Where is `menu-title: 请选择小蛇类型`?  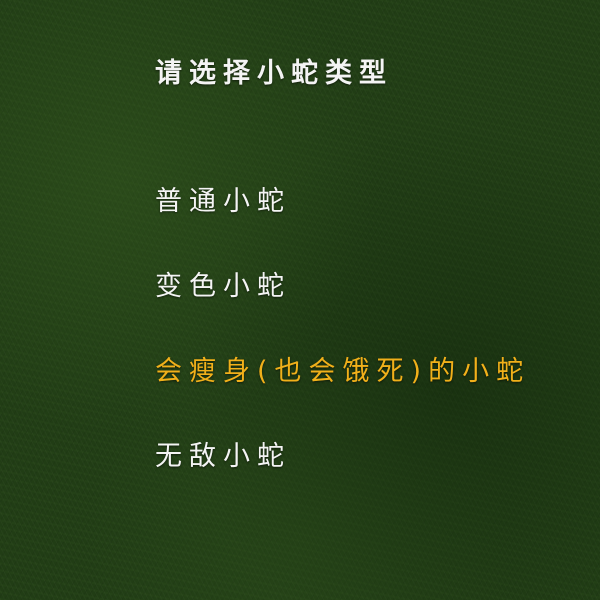
menu-title: 请选择小蛇类型 is located at coordinates (274, 73).